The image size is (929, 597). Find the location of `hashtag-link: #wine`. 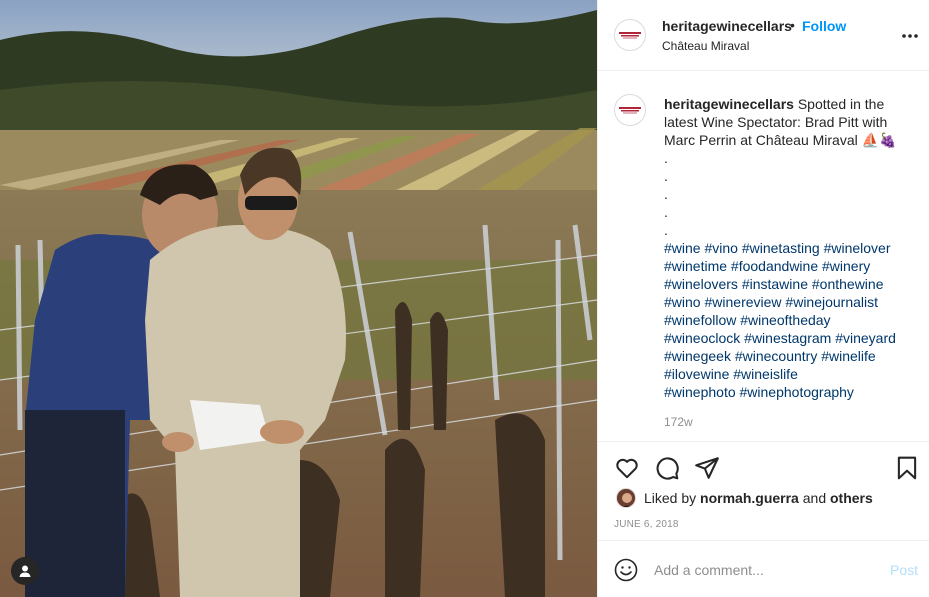

hashtag-link: #wine is located at coordinates (682, 248).